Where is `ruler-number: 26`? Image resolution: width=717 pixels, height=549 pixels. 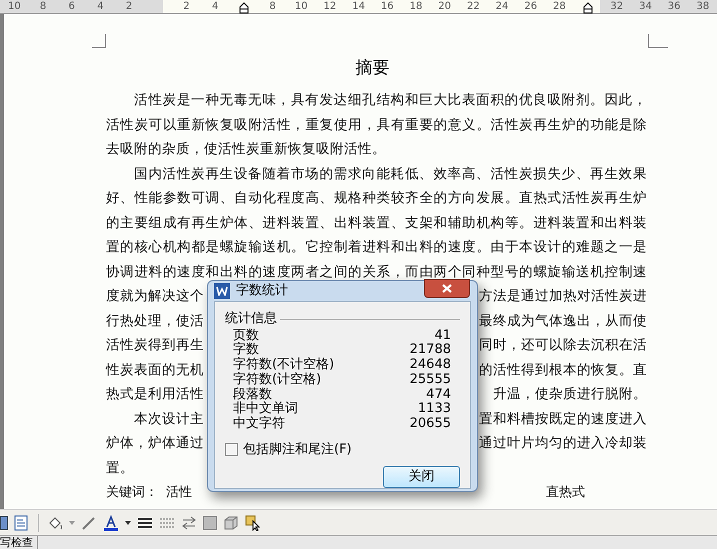
ruler-number: 26 is located at coordinates (530, 6).